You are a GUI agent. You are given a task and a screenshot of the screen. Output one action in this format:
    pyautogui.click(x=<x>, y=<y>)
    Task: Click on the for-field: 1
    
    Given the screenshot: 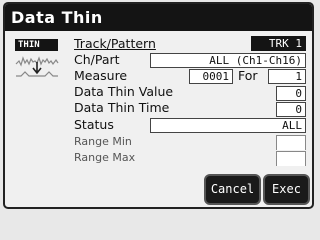 What is the action you would take?
    pyautogui.click(x=287, y=76)
    